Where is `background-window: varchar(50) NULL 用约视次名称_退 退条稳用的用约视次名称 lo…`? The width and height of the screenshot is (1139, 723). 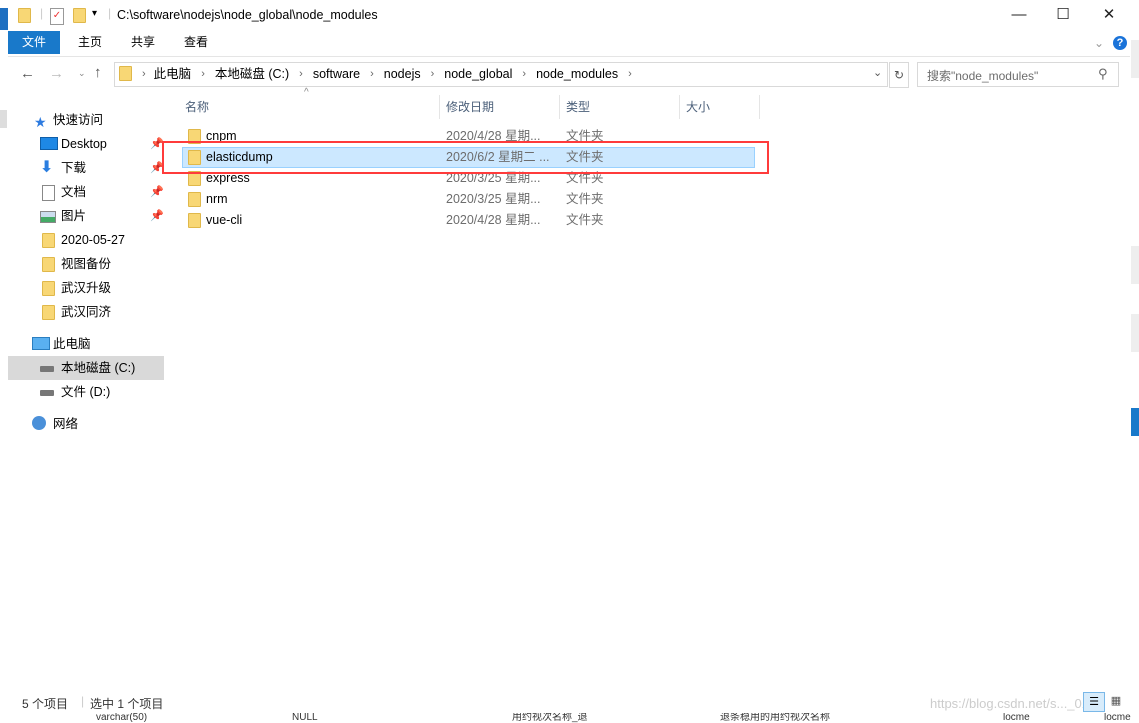 background-window: varchar(50) NULL 用约视次名称_退 退条稳用的用约视次名称 lo… is located at coordinates (613, 718).